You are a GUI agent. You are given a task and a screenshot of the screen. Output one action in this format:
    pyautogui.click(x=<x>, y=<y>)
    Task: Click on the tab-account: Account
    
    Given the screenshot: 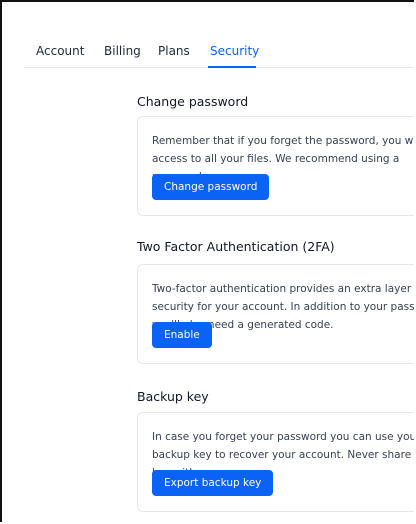 What is the action you would take?
    pyautogui.click(x=60, y=51)
    